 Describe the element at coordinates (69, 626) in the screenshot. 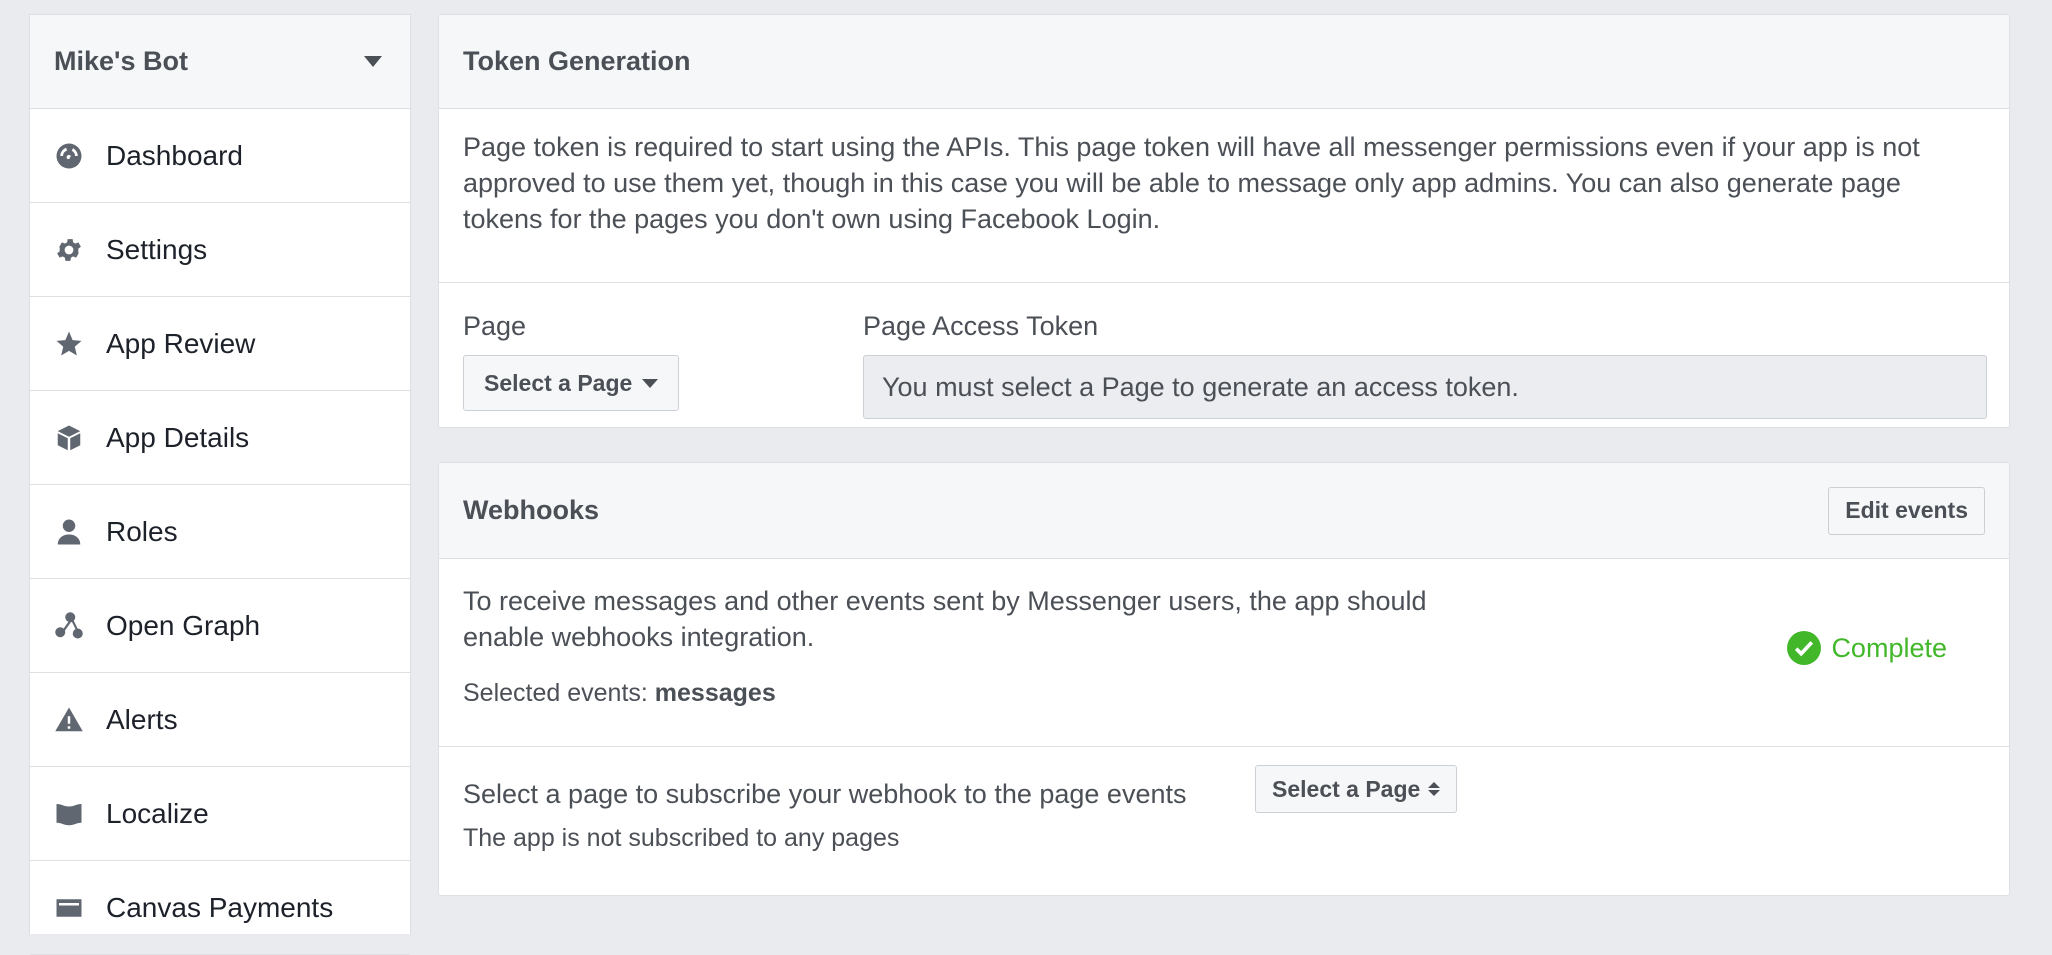

I see `graph-icon` at that location.